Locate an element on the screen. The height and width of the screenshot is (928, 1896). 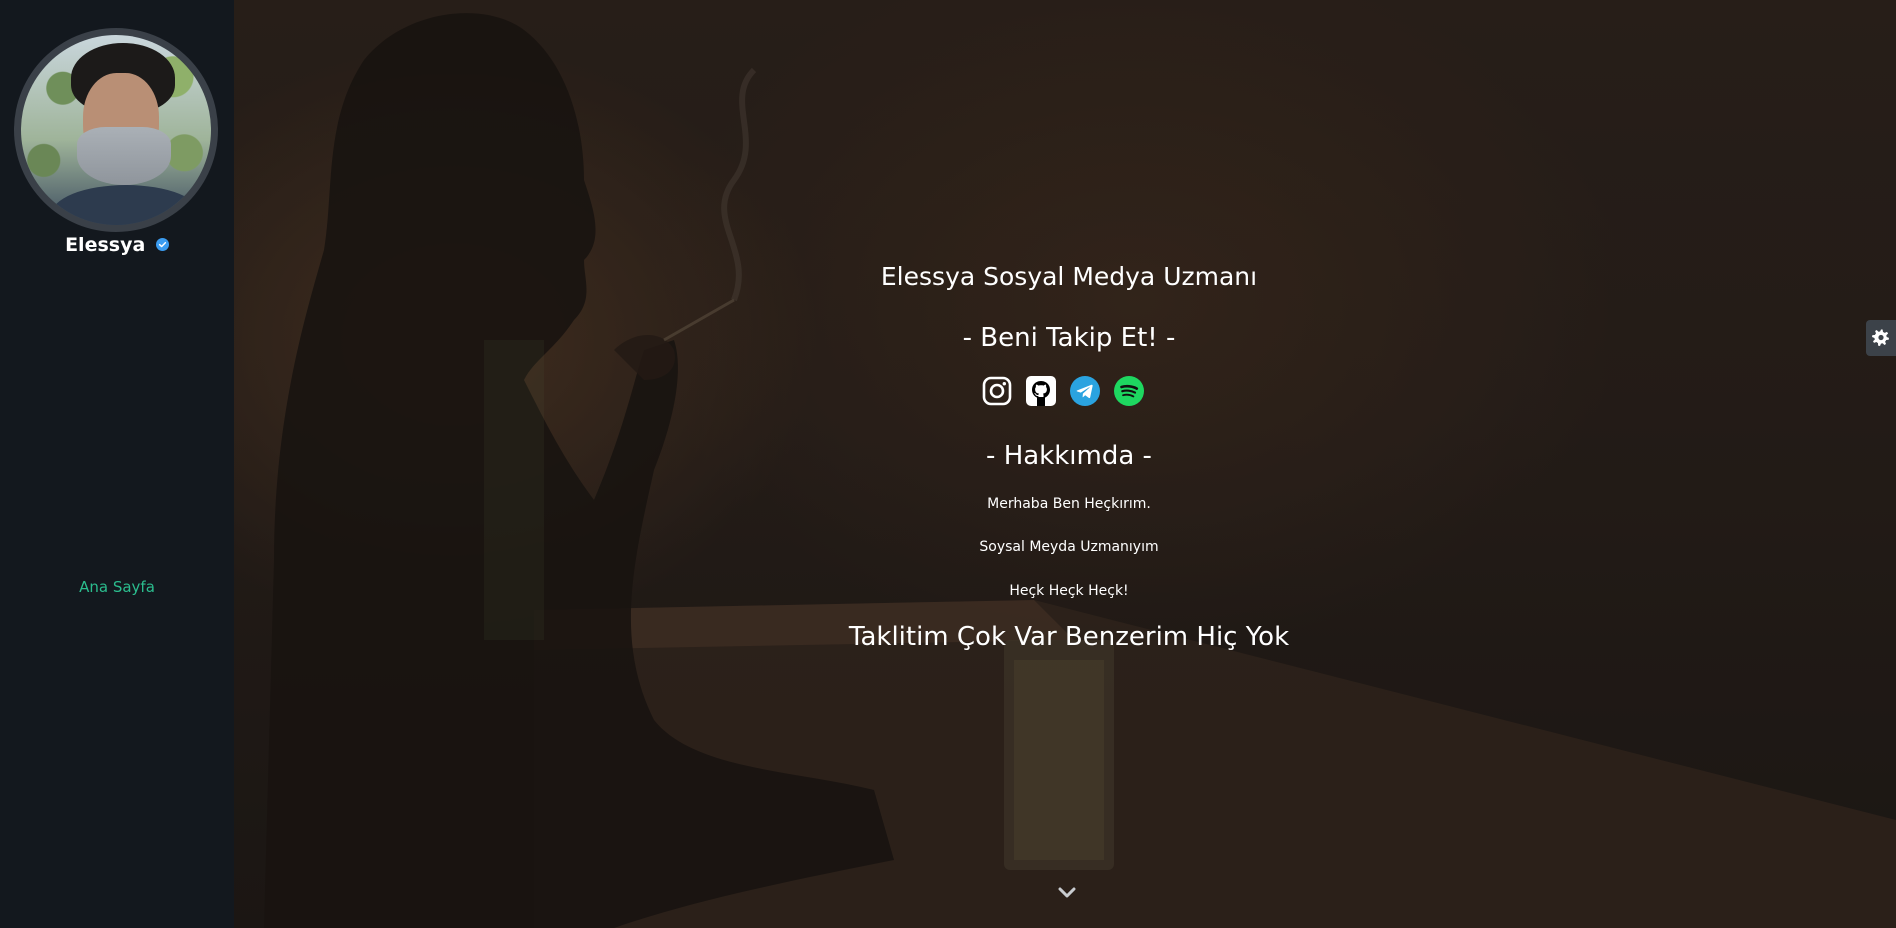
nav-home-link: Ana Sayfa is located at coordinates (117, 587).